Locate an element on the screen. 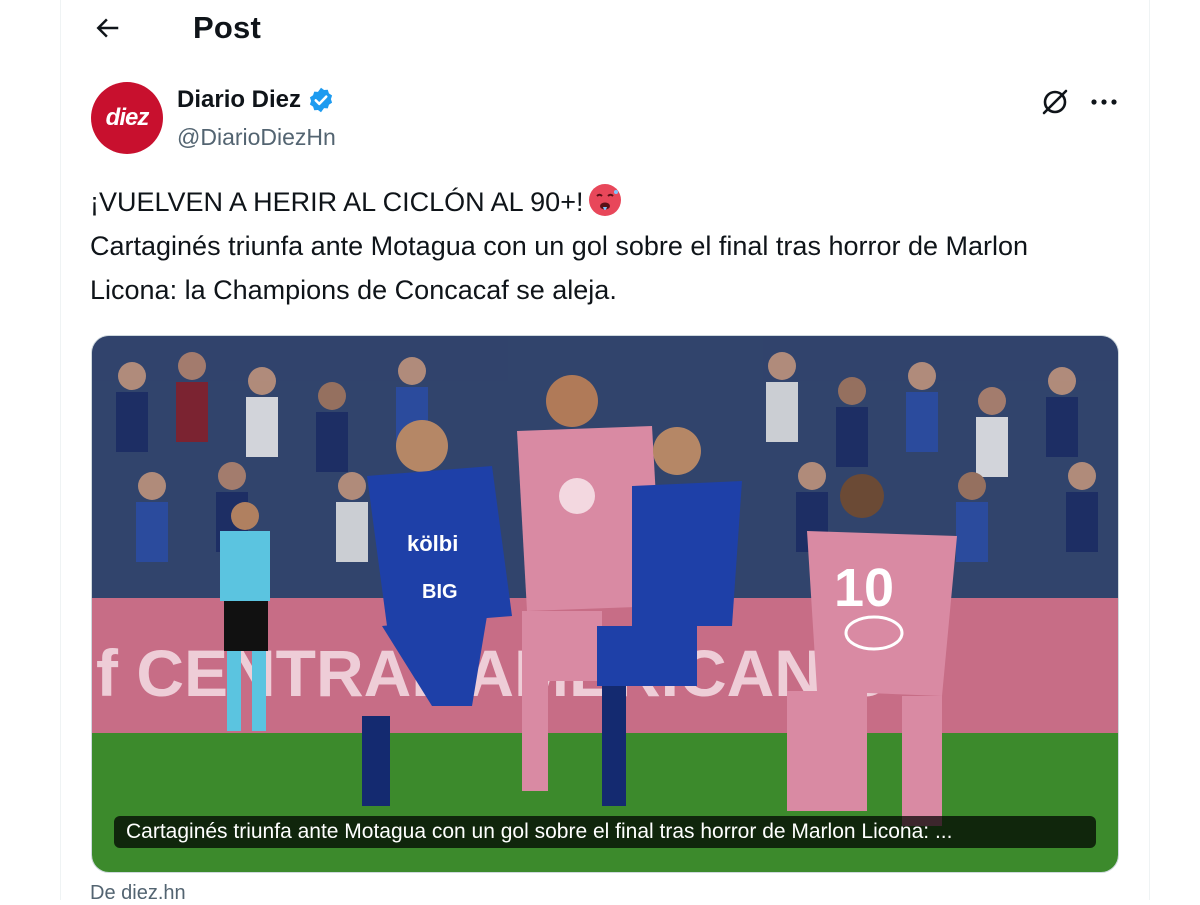 Image resolution: width=1200 pixels, height=905 pixels. author-name-row: Diario Diez is located at coordinates (256, 100).